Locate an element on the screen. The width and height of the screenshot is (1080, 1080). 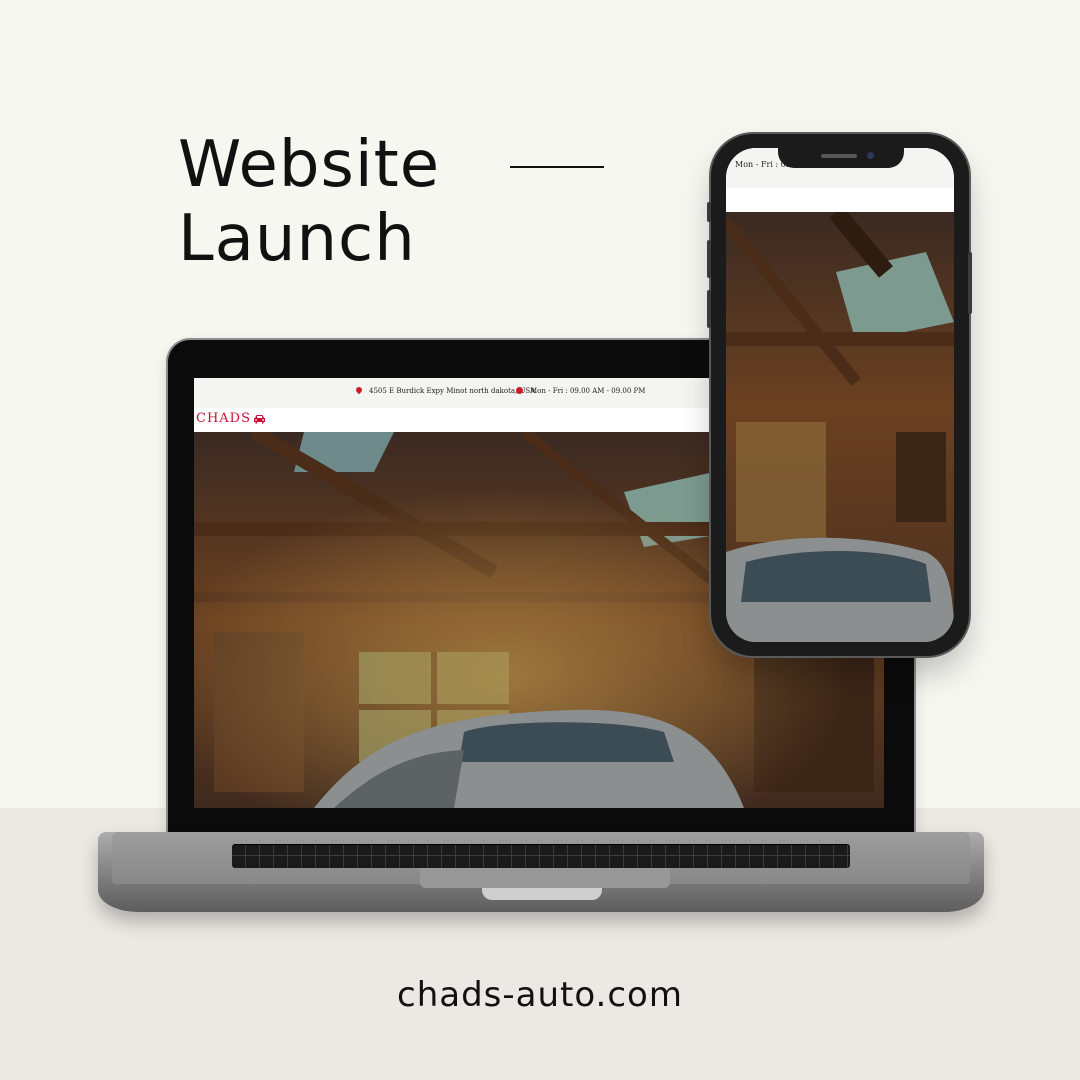
headline-line-2: Launch is located at coordinates (297, 239).